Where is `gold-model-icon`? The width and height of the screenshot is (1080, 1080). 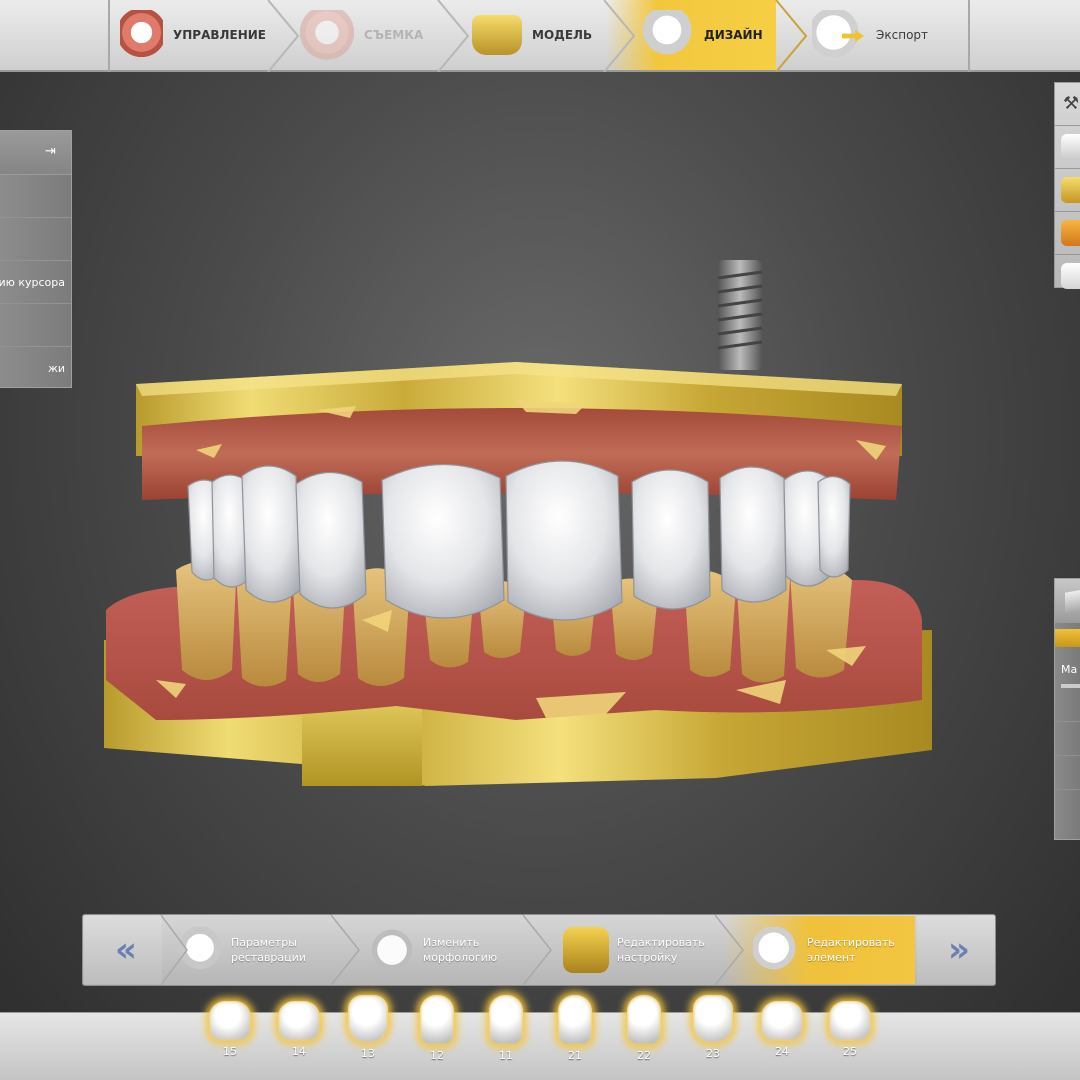 gold-model-icon is located at coordinates (1070, 190).